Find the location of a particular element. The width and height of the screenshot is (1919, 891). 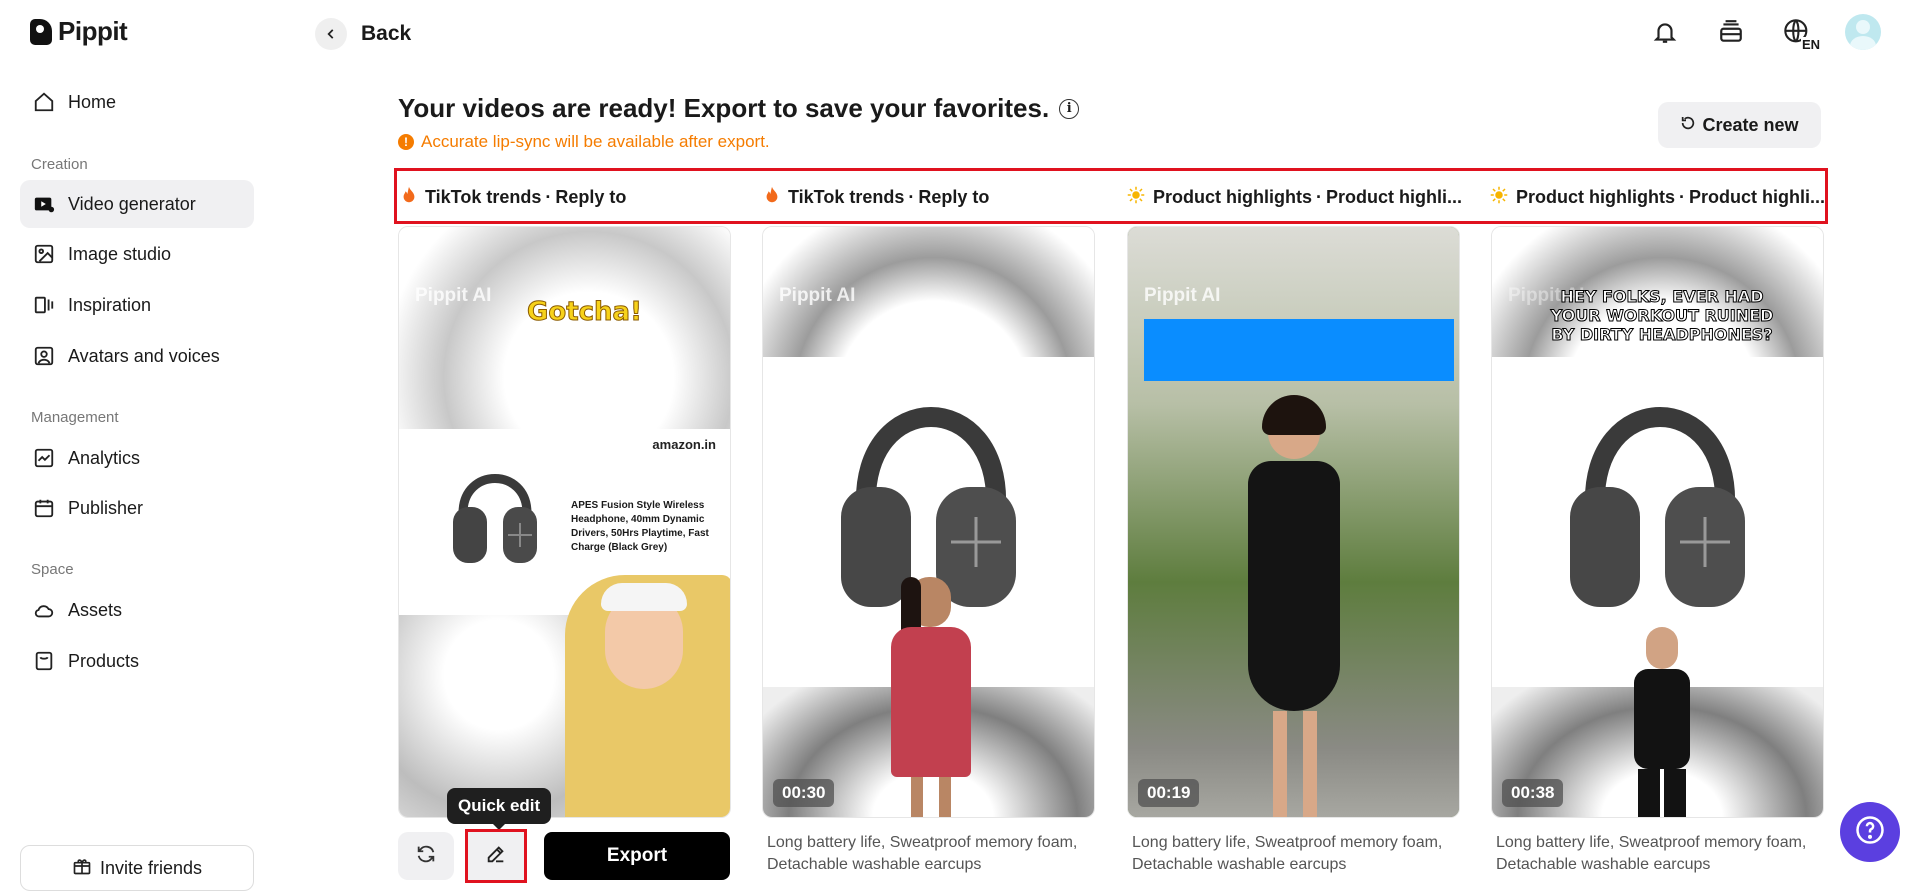

sidebar-item-label: Home is located at coordinates (92, 101).